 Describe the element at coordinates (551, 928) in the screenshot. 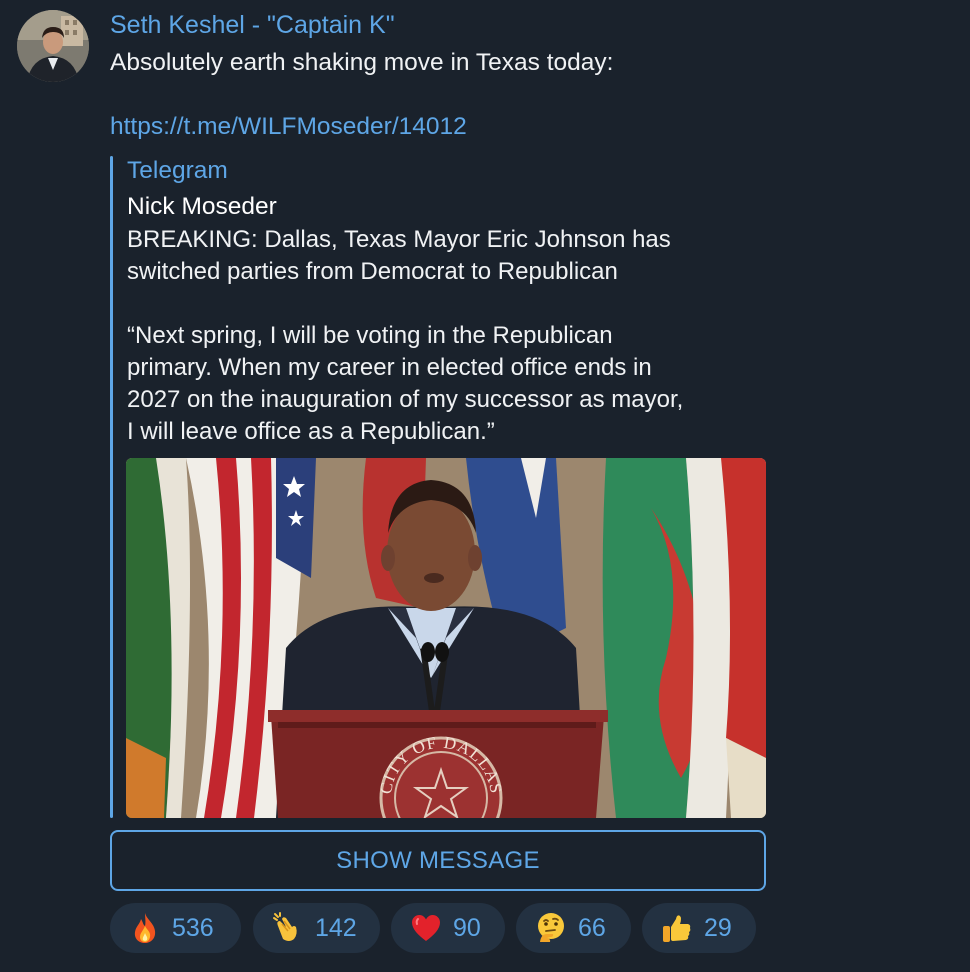

I see `thinking-face-icon` at that location.